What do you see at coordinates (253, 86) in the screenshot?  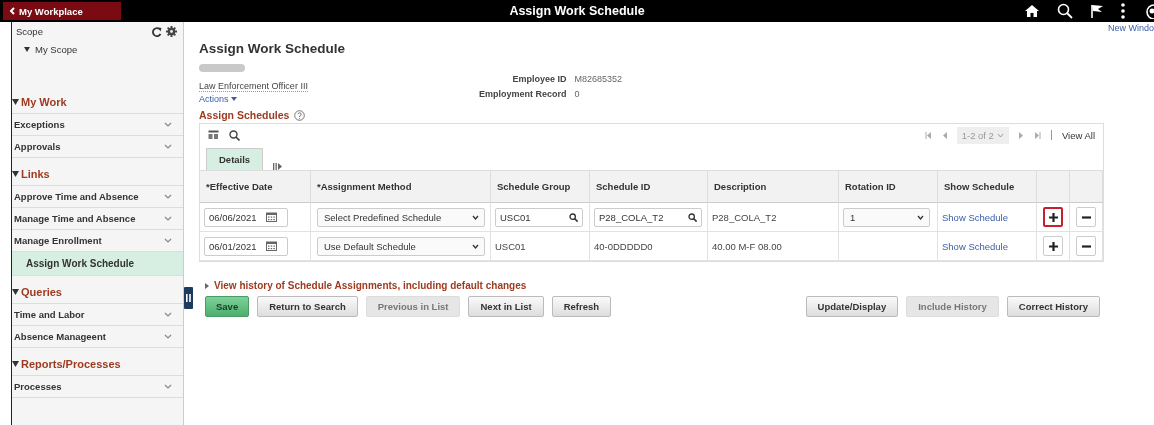 I see `job-title: Law Enforcement Officer III` at bounding box center [253, 86].